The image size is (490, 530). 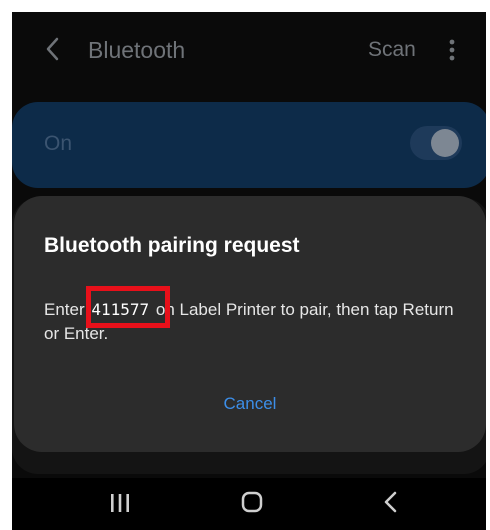 I want to click on nav-back-icon, so click(x=391, y=502).